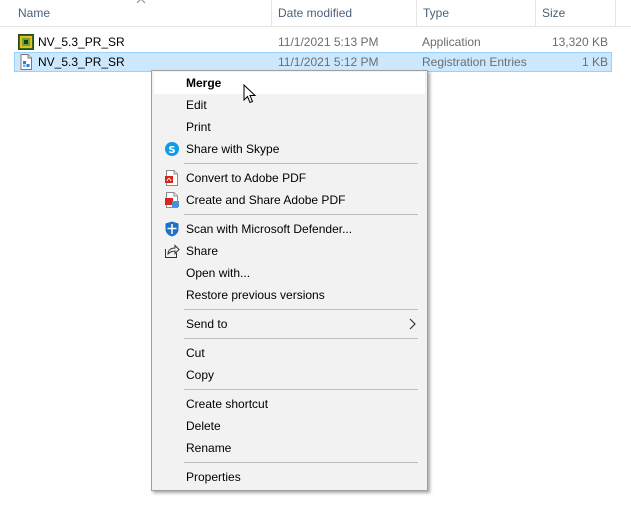  I want to click on share-icon, so click(172, 251).